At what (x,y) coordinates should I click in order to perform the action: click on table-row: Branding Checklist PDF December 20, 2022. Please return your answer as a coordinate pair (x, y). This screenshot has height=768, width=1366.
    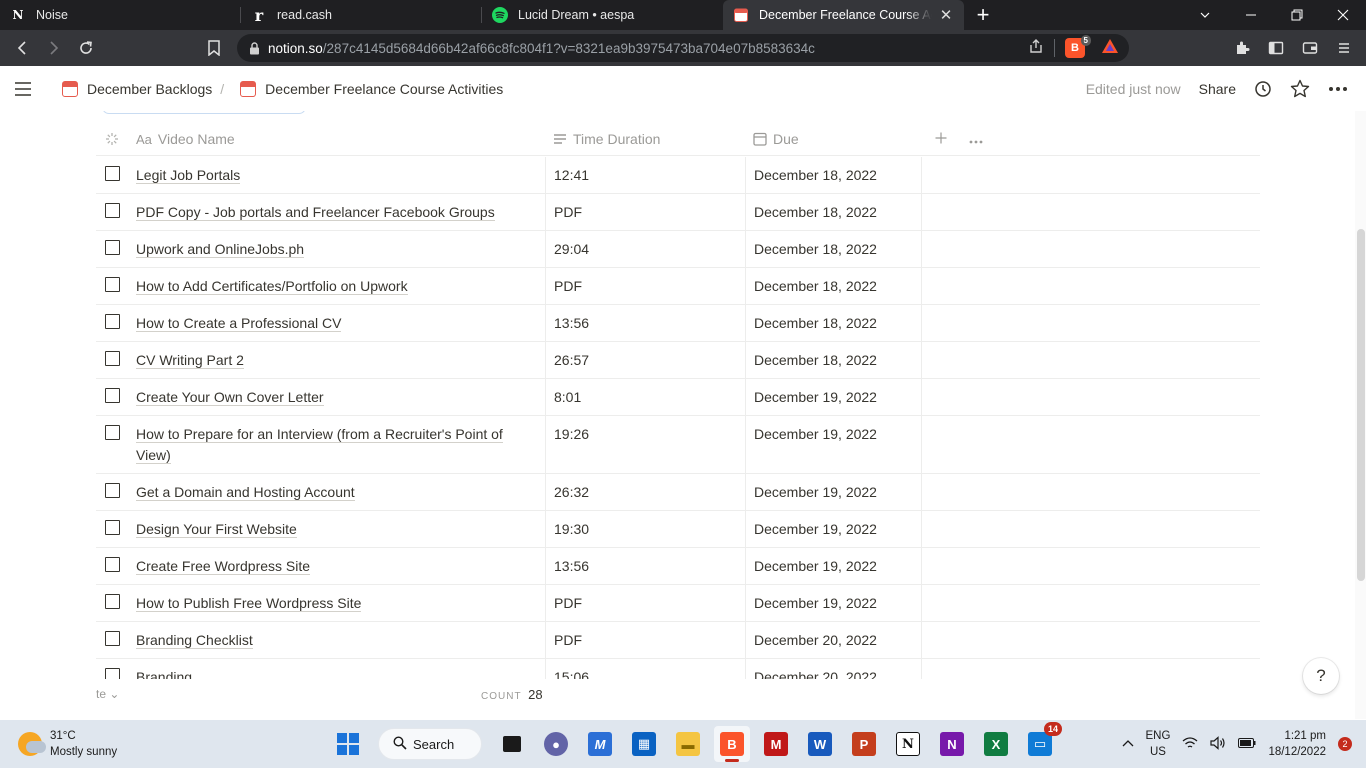
    Looking at the image, I should click on (678, 640).